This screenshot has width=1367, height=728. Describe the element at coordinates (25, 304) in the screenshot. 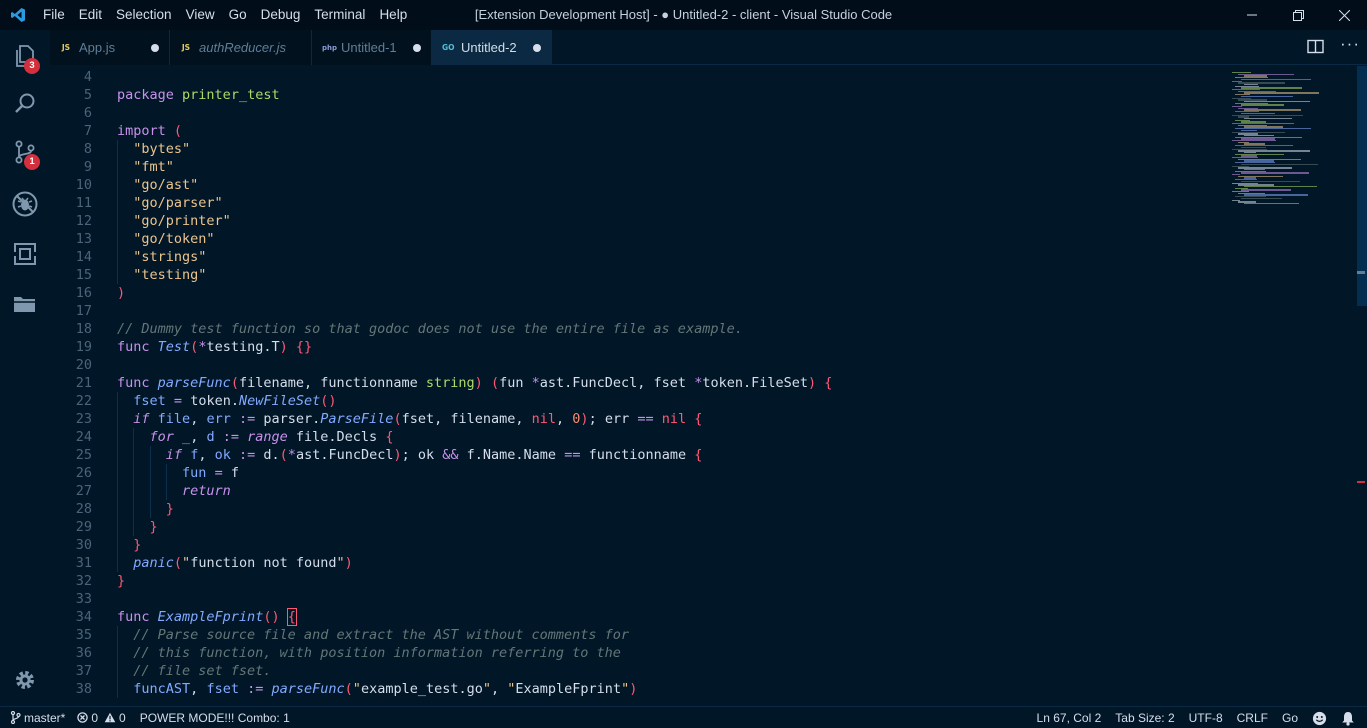

I see `folders-button` at that location.